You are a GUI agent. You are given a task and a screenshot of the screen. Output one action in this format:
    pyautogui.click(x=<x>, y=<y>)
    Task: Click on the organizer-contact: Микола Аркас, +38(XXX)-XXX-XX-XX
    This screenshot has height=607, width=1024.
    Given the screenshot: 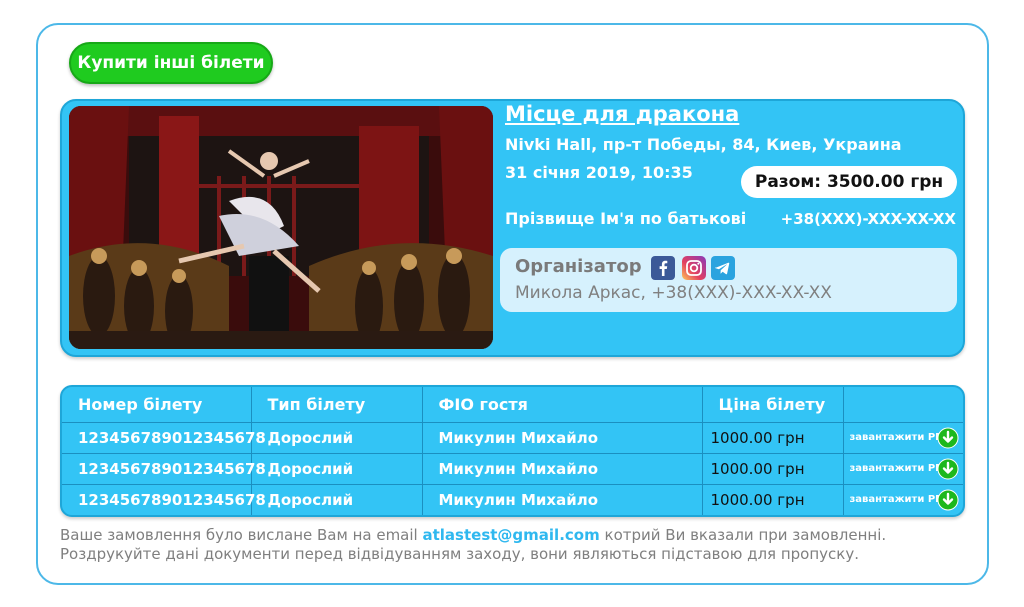 What is the action you would take?
    pyautogui.click(x=673, y=293)
    